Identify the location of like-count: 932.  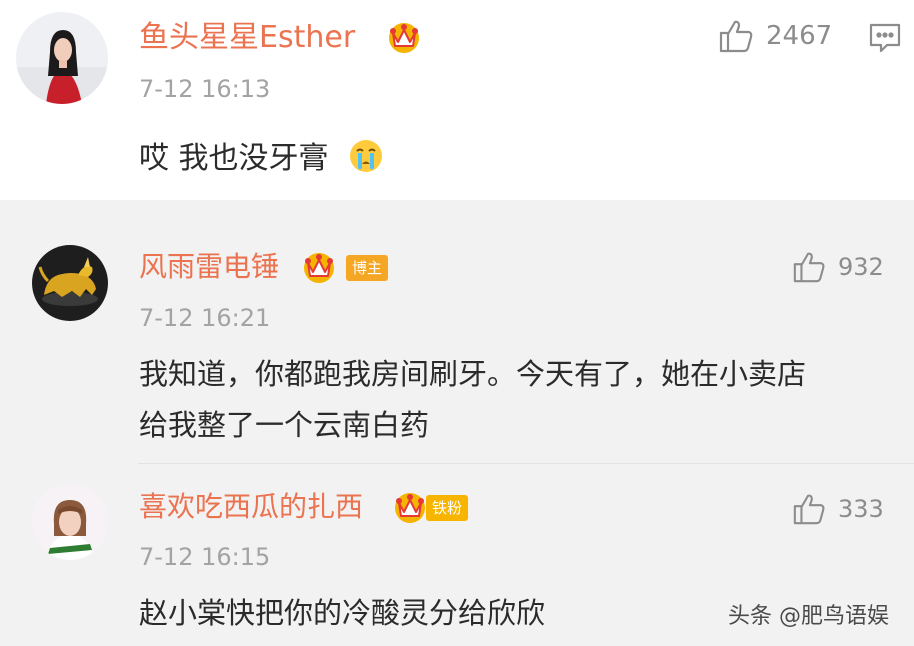
(861, 267).